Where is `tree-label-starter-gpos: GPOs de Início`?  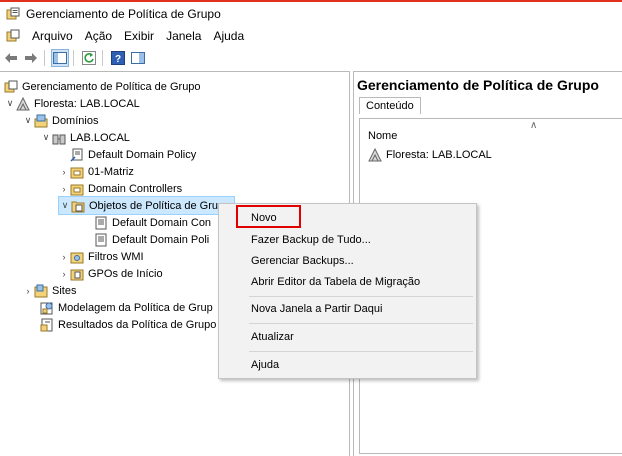 tree-label-starter-gpos: GPOs de Início is located at coordinates (125, 273).